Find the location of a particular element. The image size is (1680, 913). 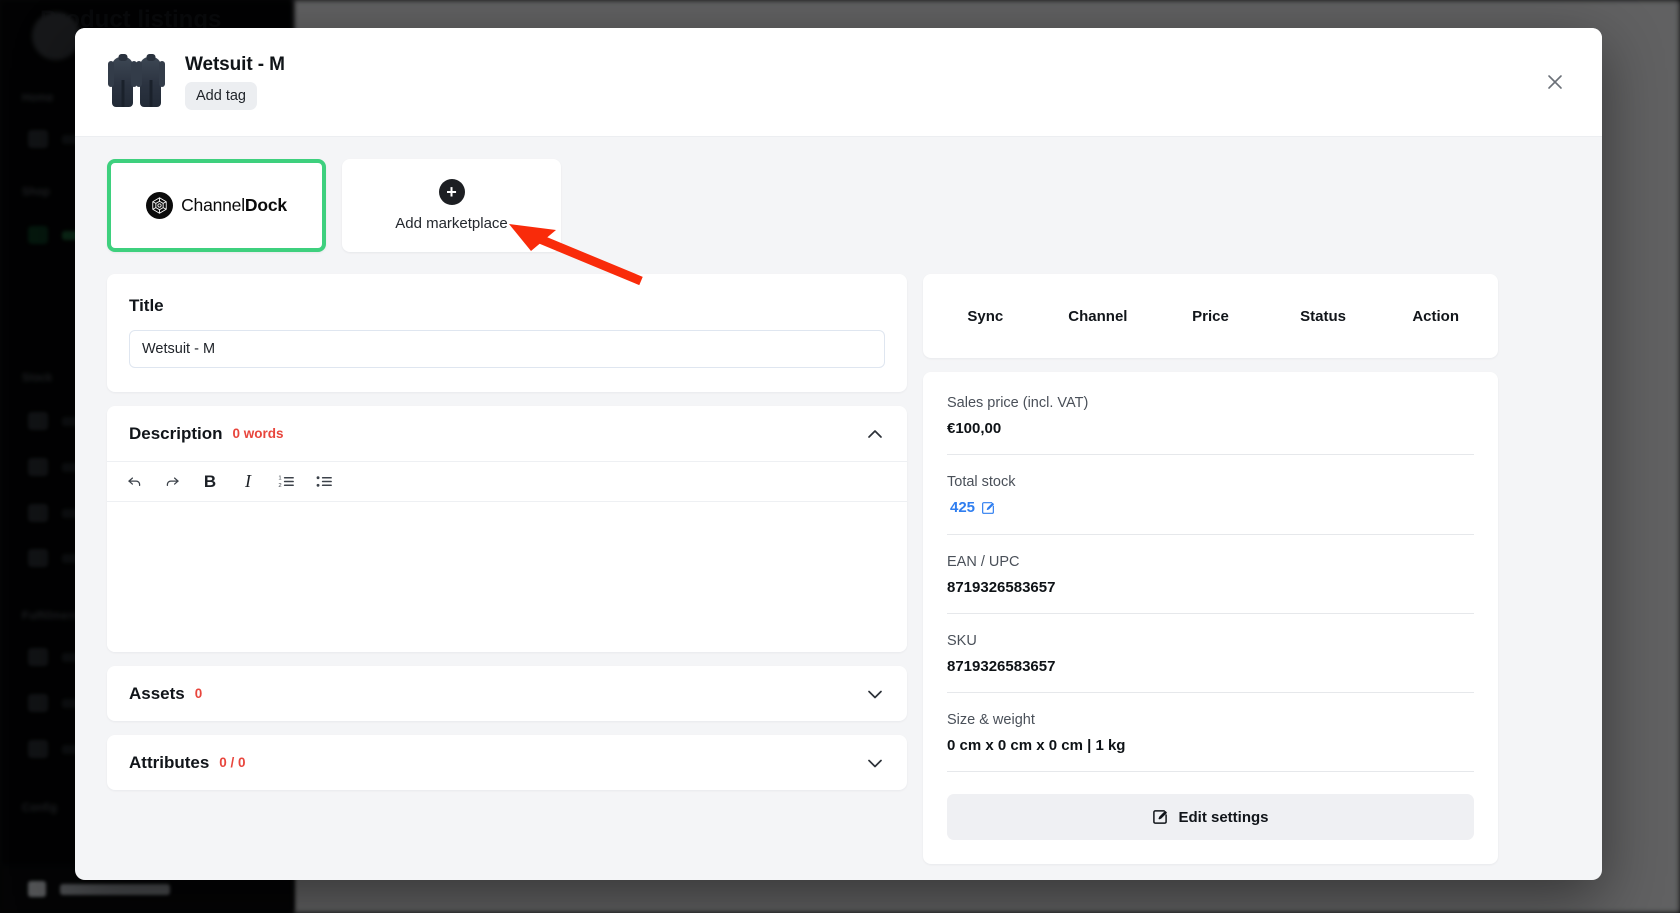

assets-label: Assets is located at coordinates (157, 693).